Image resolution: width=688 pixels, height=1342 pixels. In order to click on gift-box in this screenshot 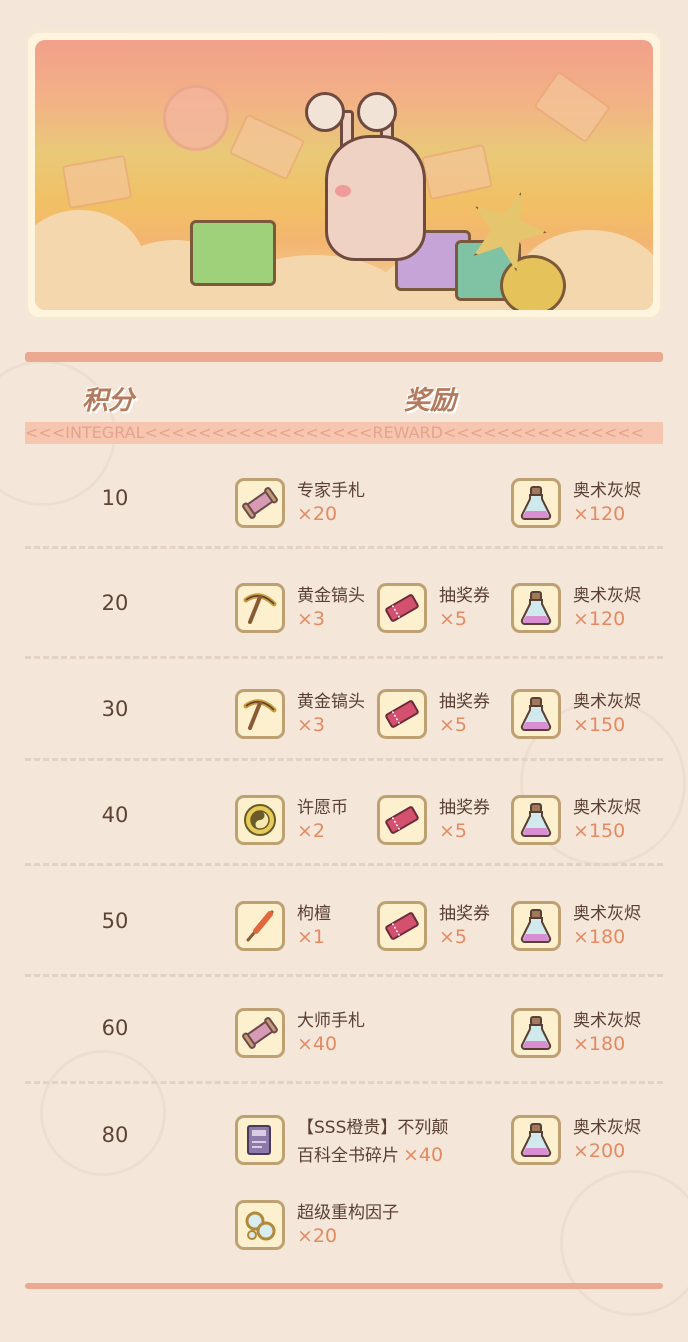, I will do `click(233, 253)`.